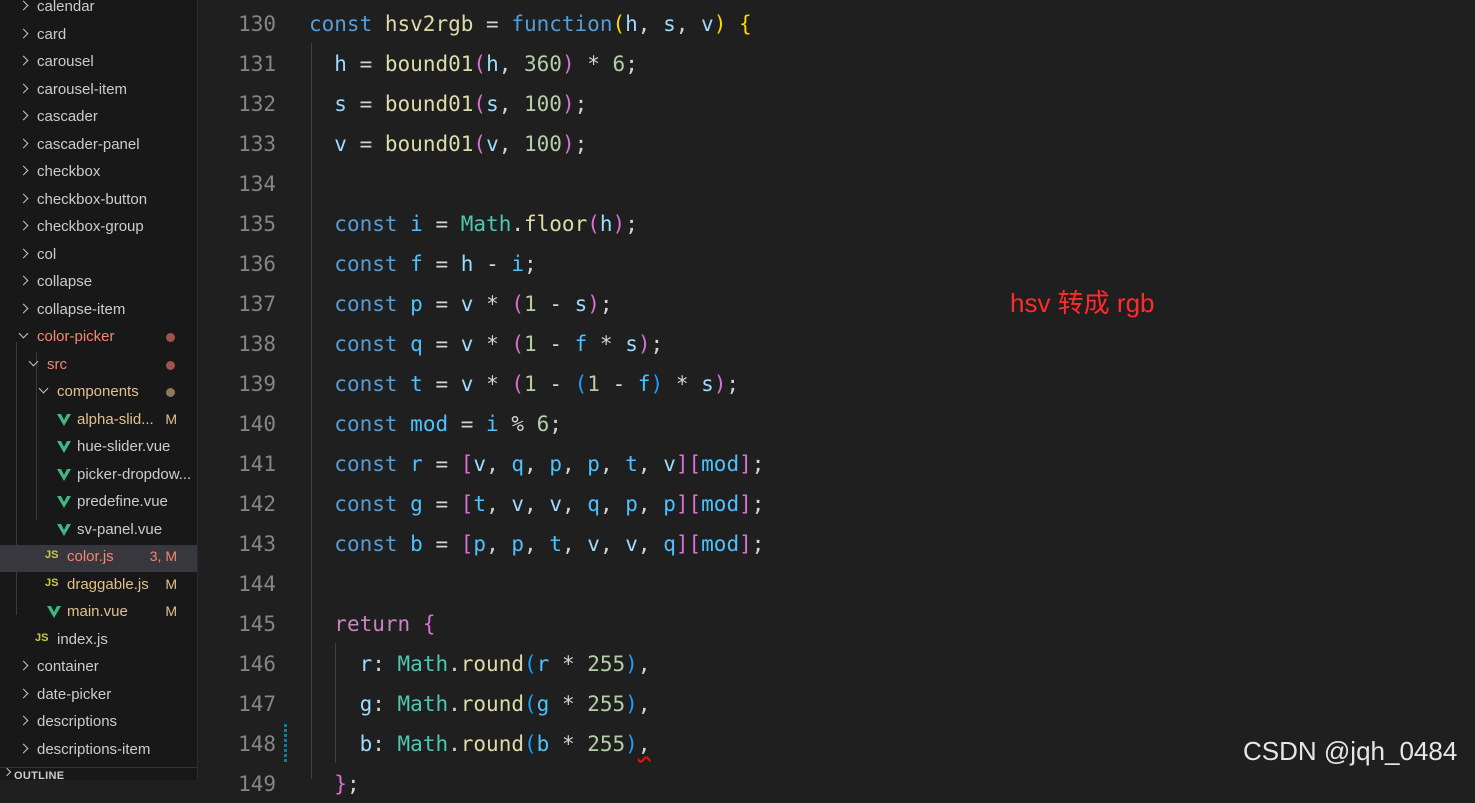 This screenshot has height=803, width=1475. I want to click on code-token: ., so click(517, 224).